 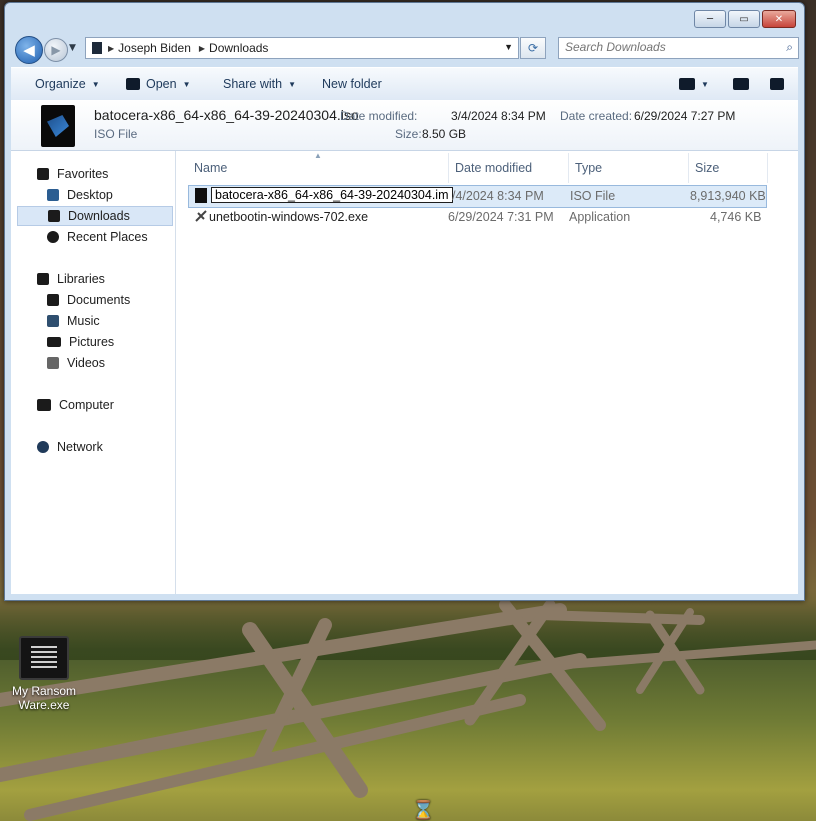 I want to click on back-button: ◀, so click(x=29, y=50).